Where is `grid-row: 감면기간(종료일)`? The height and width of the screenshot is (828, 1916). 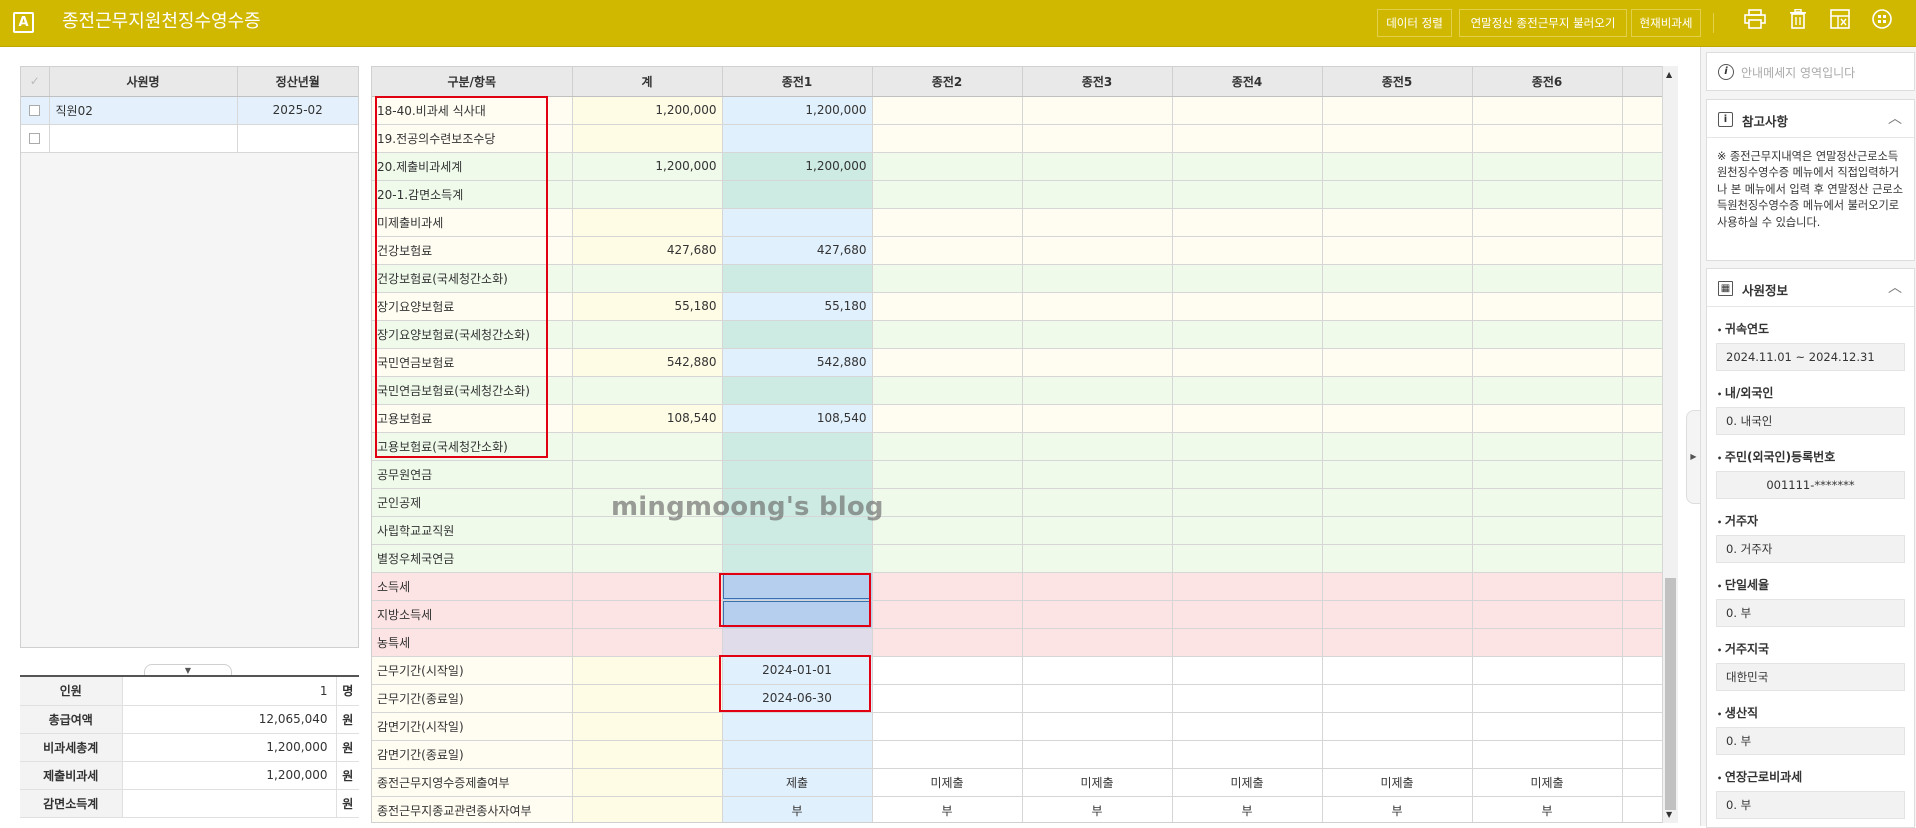 grid-row: 감면기간(종료일) is located at coordinates (1018, 754).